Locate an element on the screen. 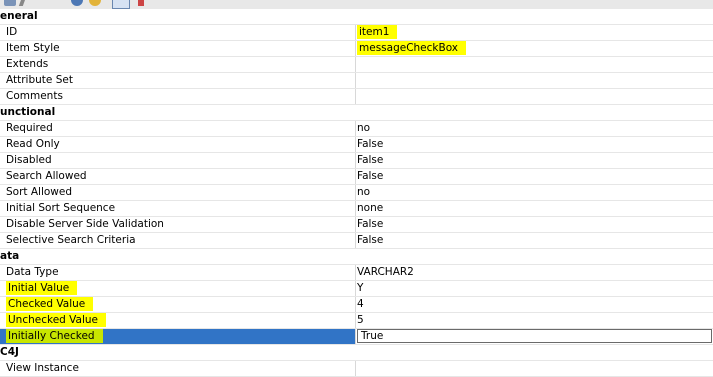 Image resolution: width=713 pixels, height=377 pixels. property-name: Item Style is located at coordinates (178, 48).